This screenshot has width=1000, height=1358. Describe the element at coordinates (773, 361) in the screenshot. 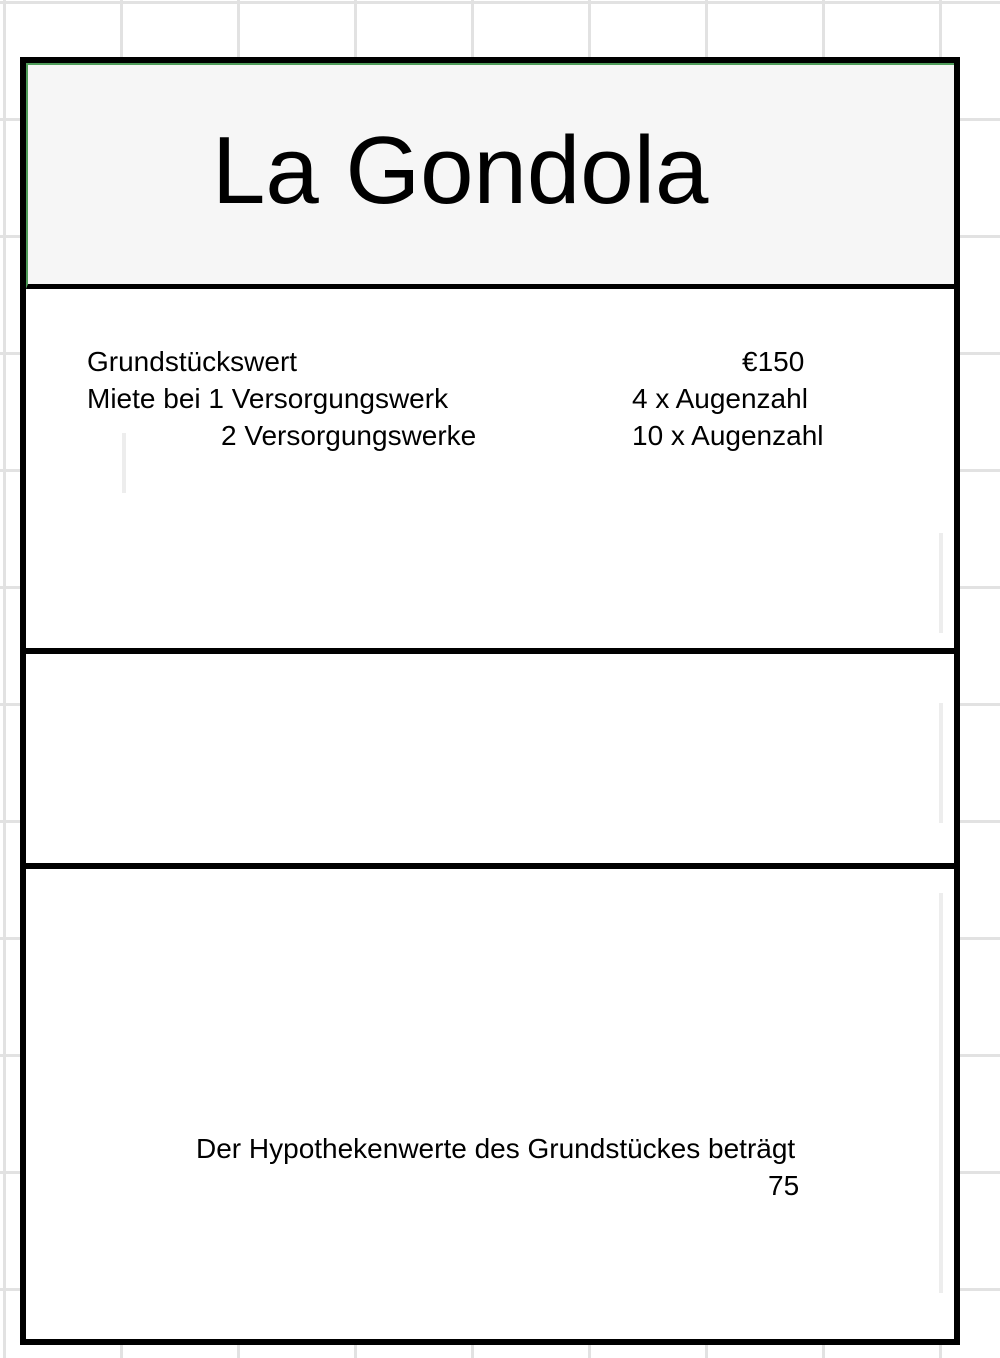

I see `property-value: €150` at that location.